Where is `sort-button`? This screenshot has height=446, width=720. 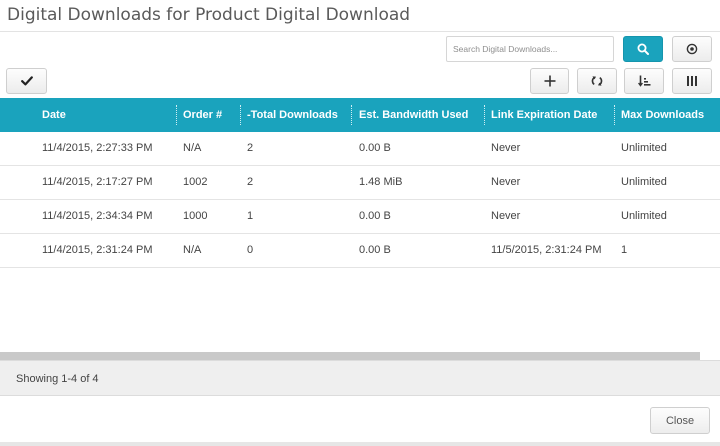
sort-button is located at coordinates (644, 81).